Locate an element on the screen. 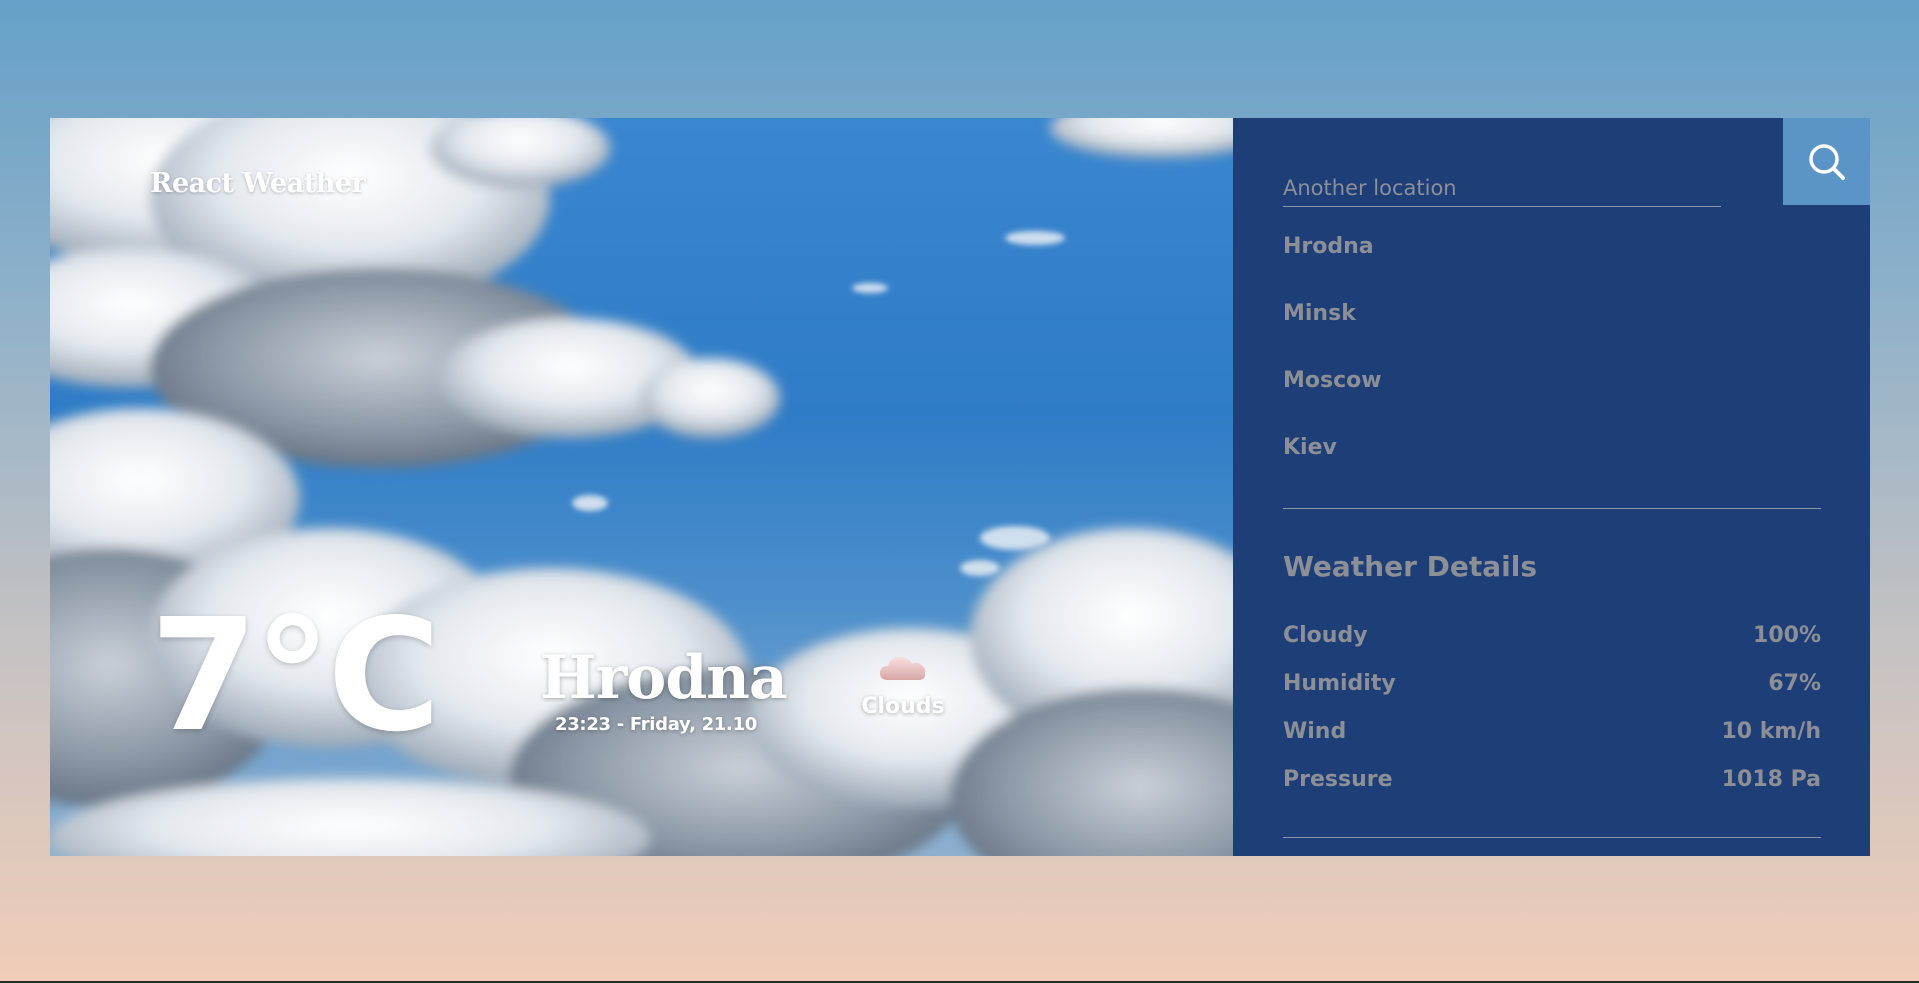 Image resolution: width=1919 pixels, height=983 pixels. weather-details-title: Weather Details is located at coordinates (1410, 566).